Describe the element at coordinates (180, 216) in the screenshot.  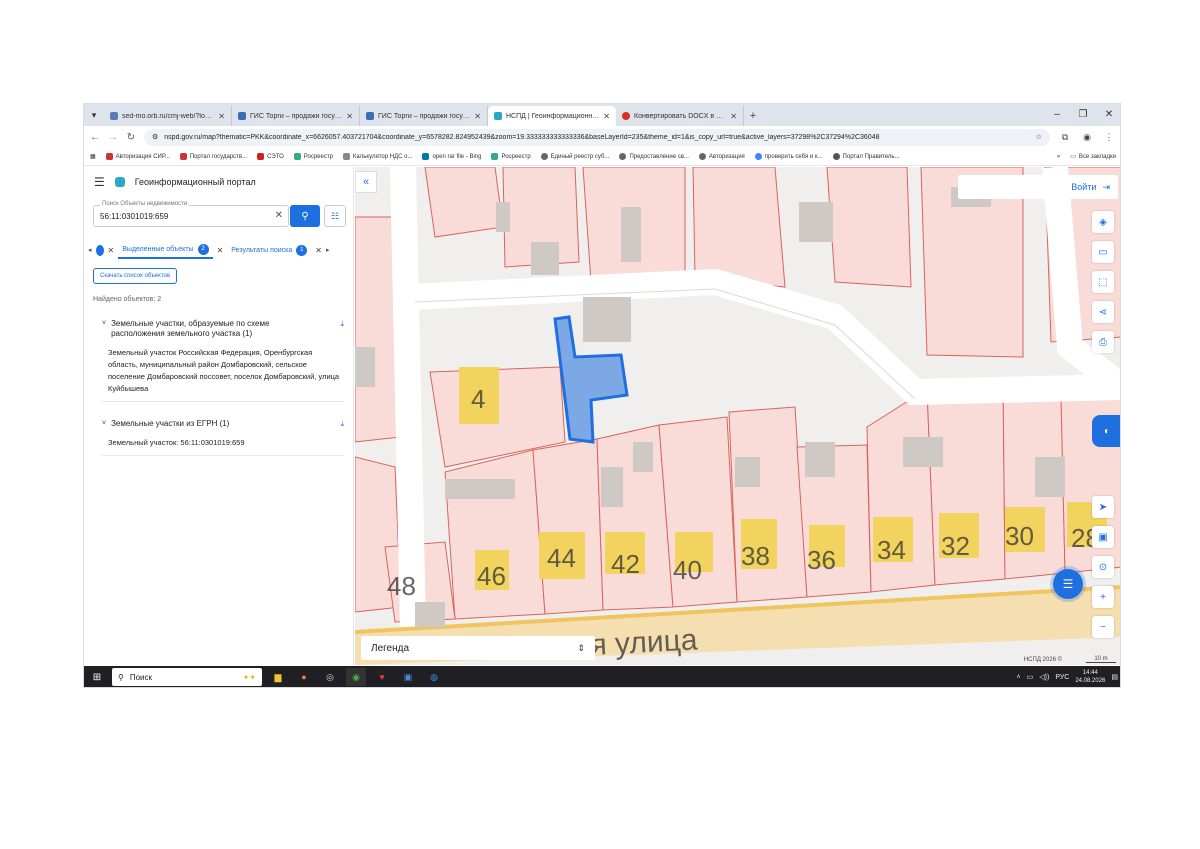
I see `search-input` at that location.